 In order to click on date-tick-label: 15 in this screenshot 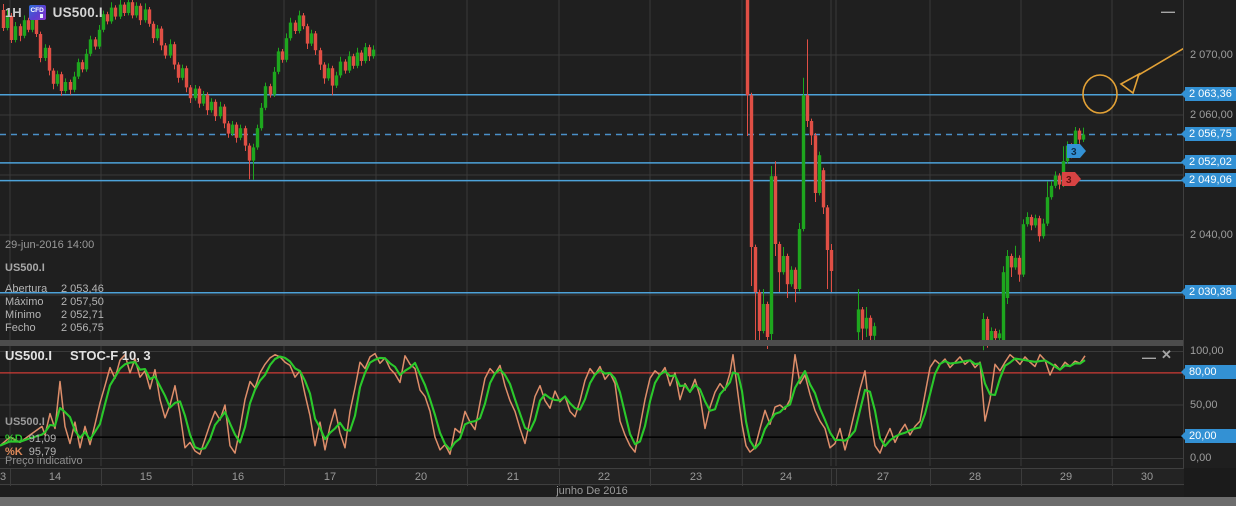, I will do `click(146, 477)`.